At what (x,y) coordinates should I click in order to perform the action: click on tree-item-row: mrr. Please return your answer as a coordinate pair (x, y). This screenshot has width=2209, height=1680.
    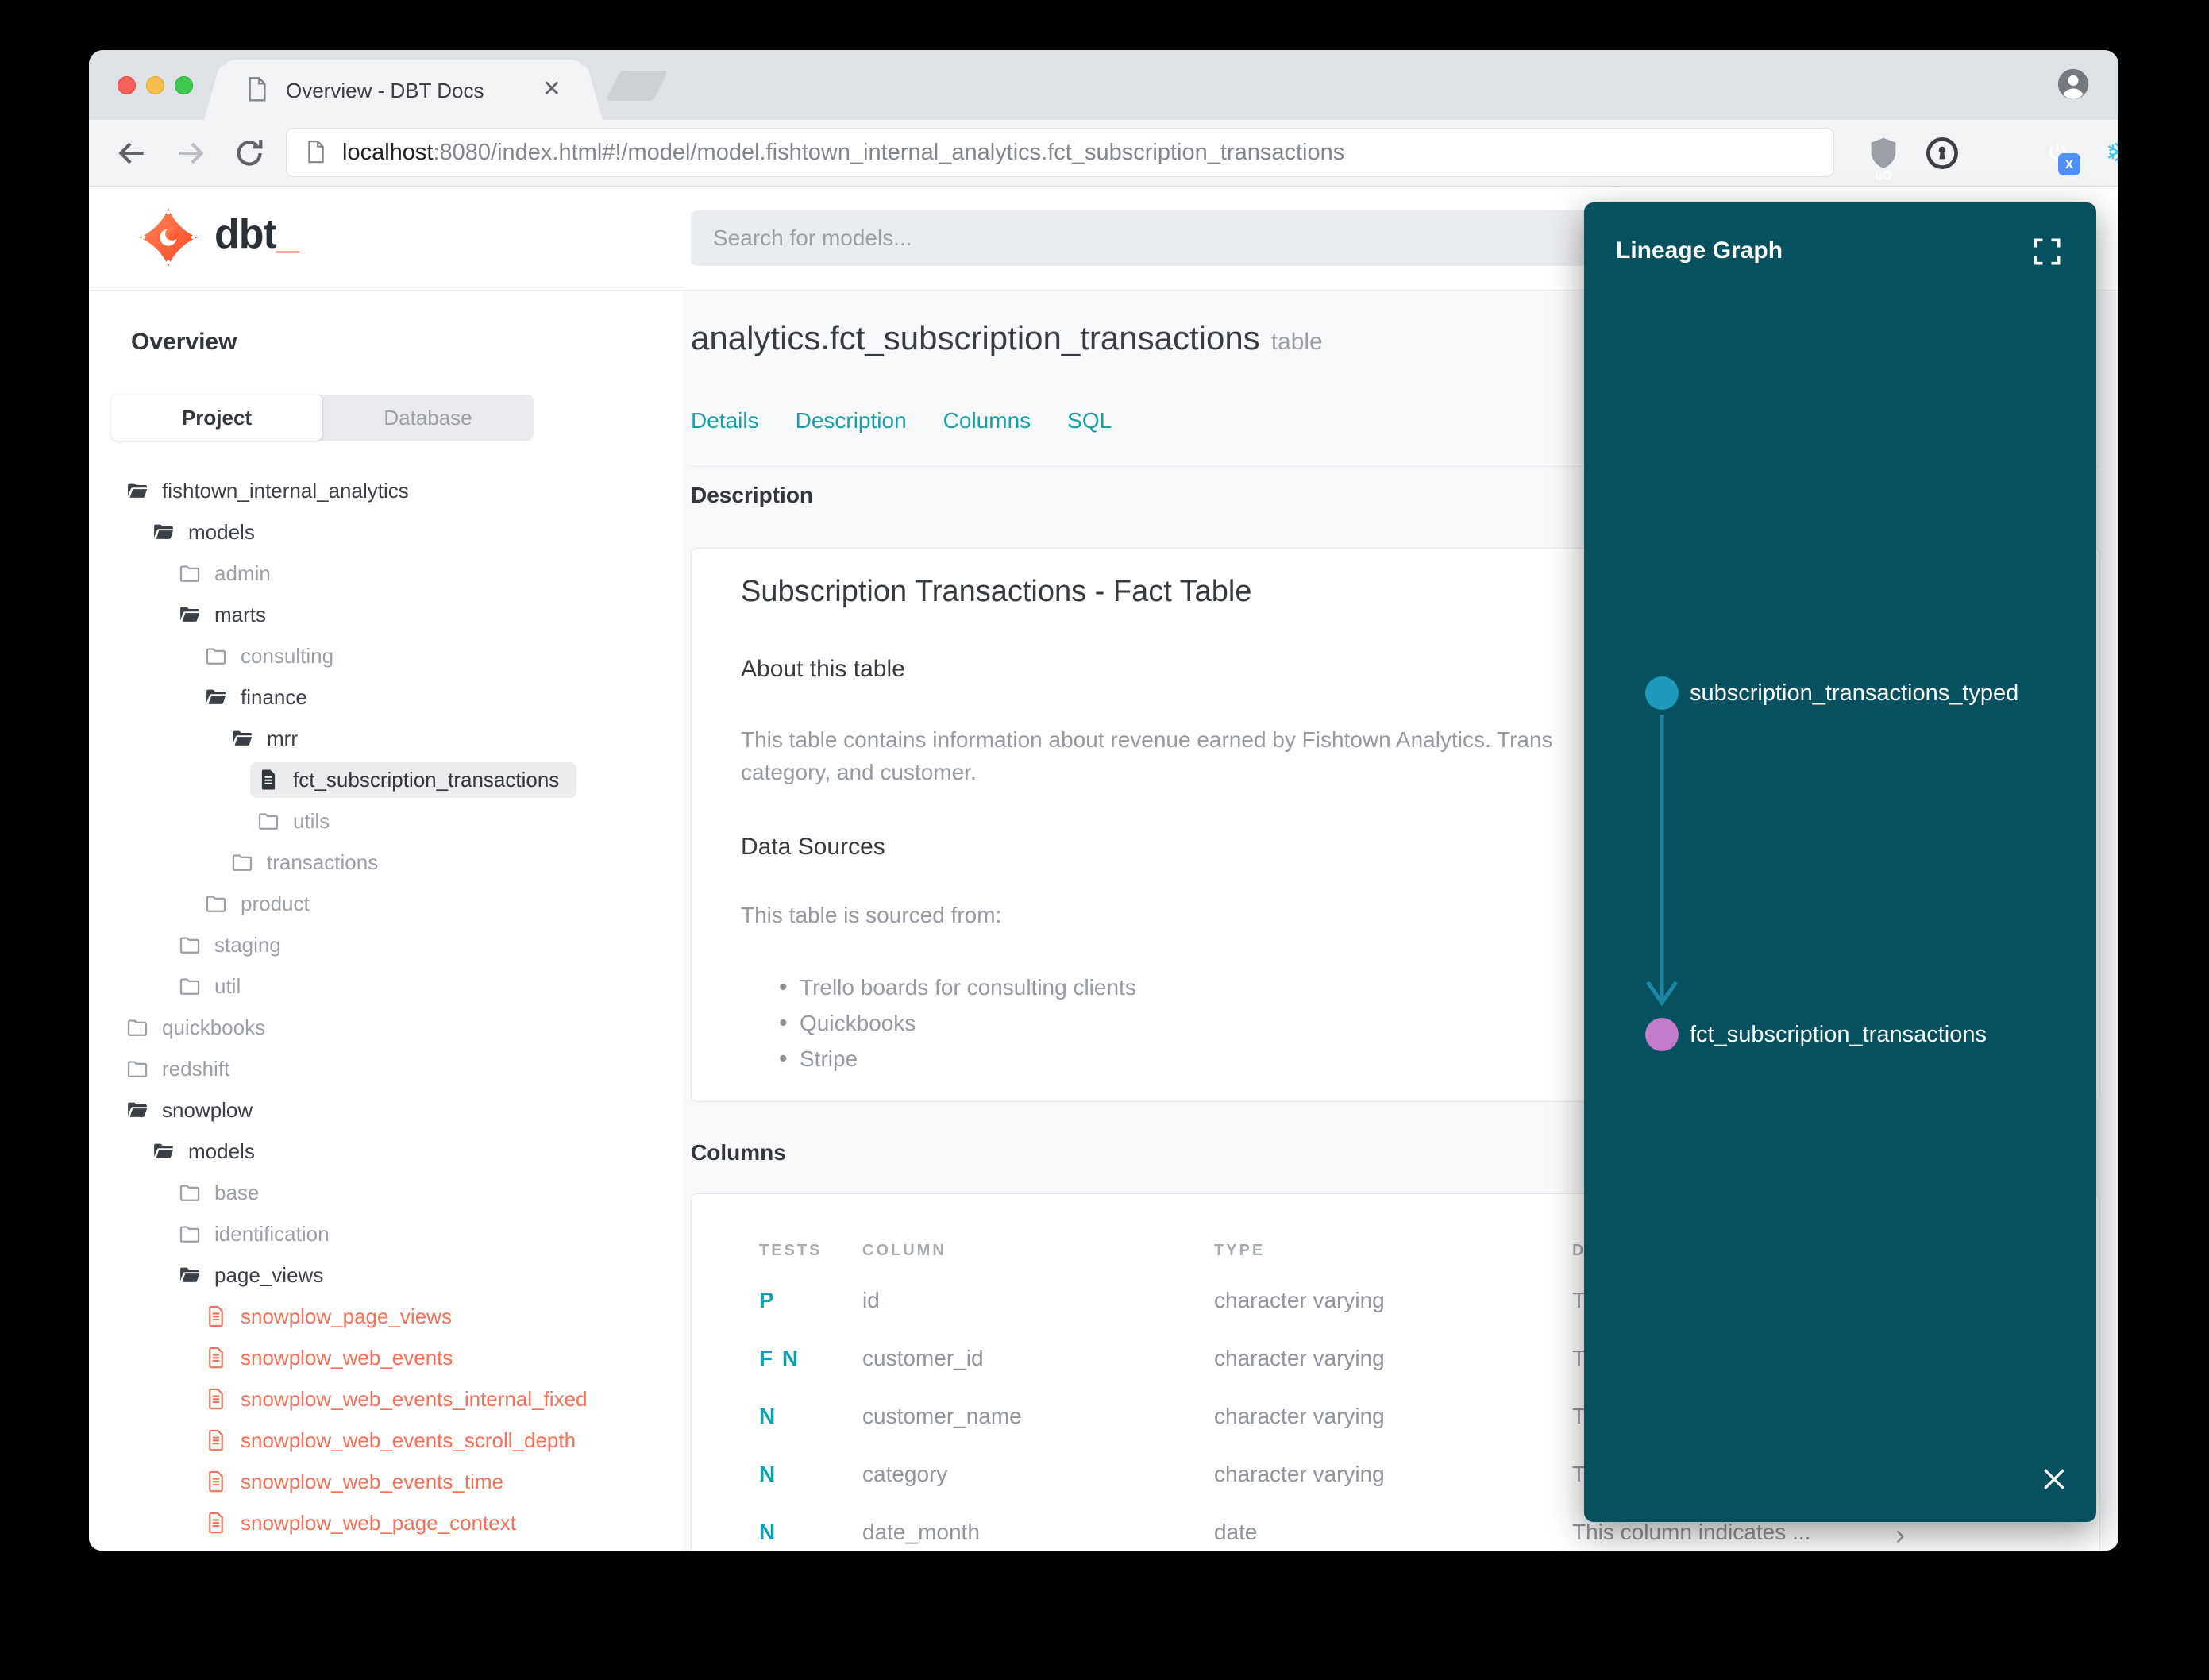
    Looking at the image, I should click on (269, 739).